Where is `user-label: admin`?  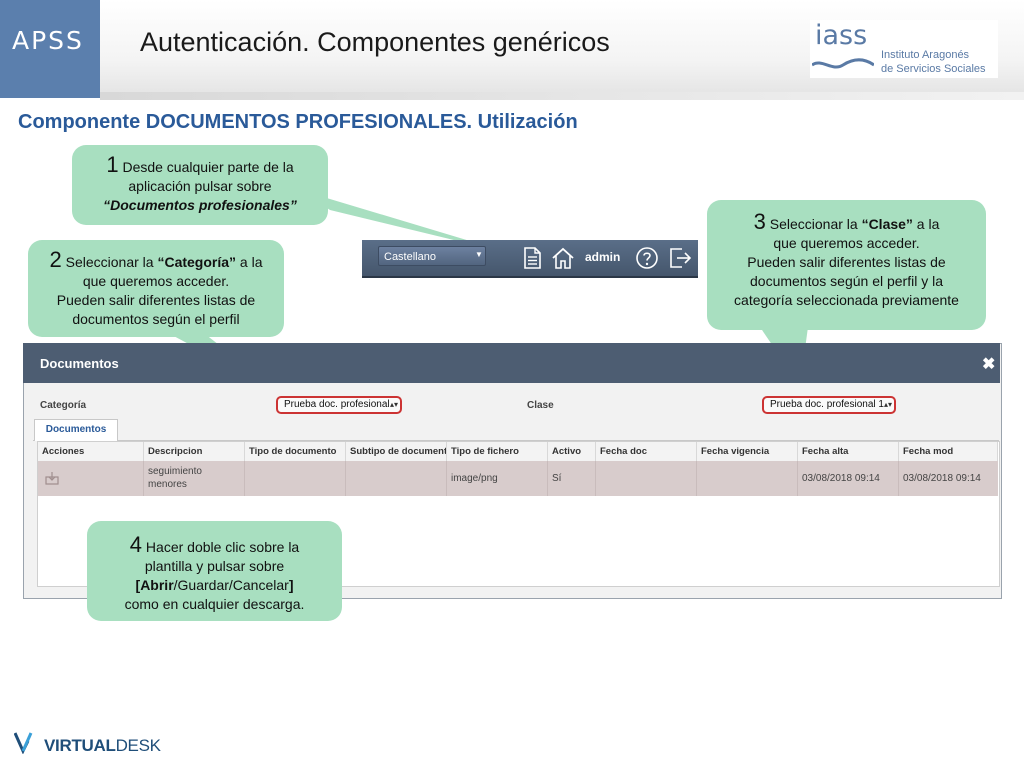 user-label: admin is located at coordinates (602, 257).